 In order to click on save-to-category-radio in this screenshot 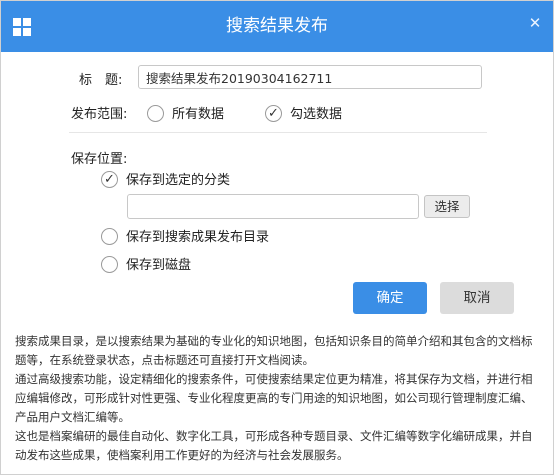, I will do `click(109, 179)`.